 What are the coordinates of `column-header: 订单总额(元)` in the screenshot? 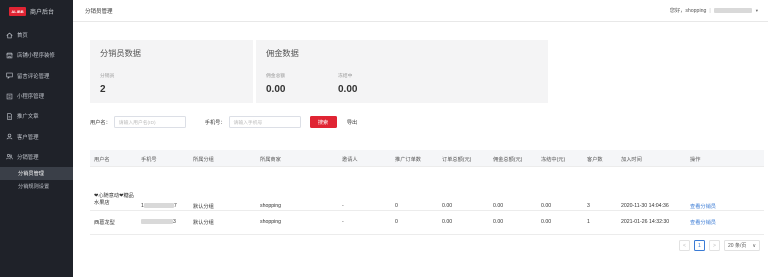 It's located at (457, 160).